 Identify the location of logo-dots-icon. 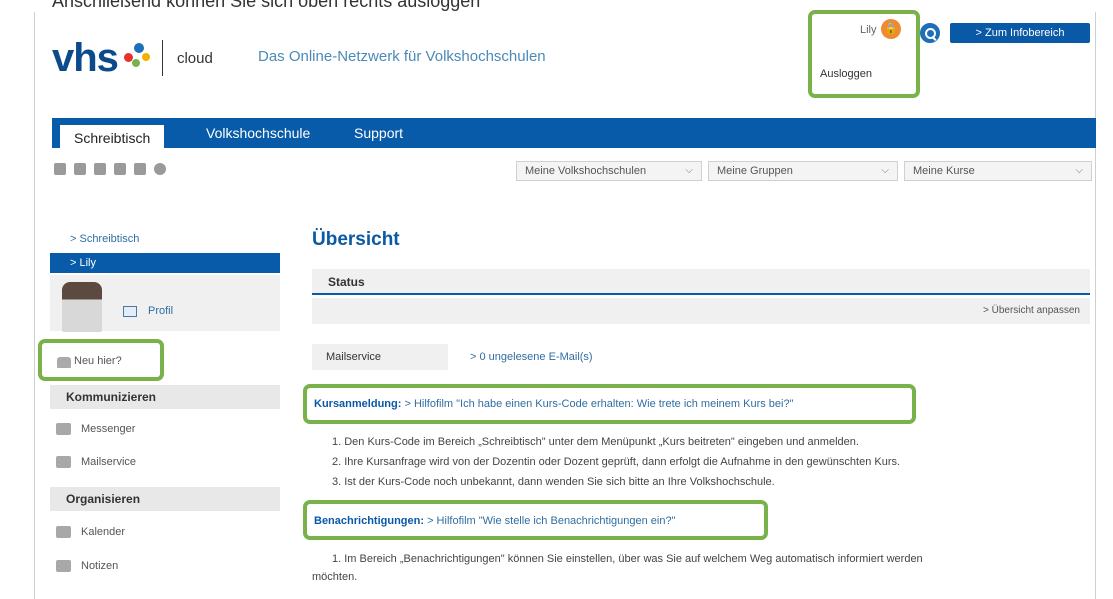
(137, 54).